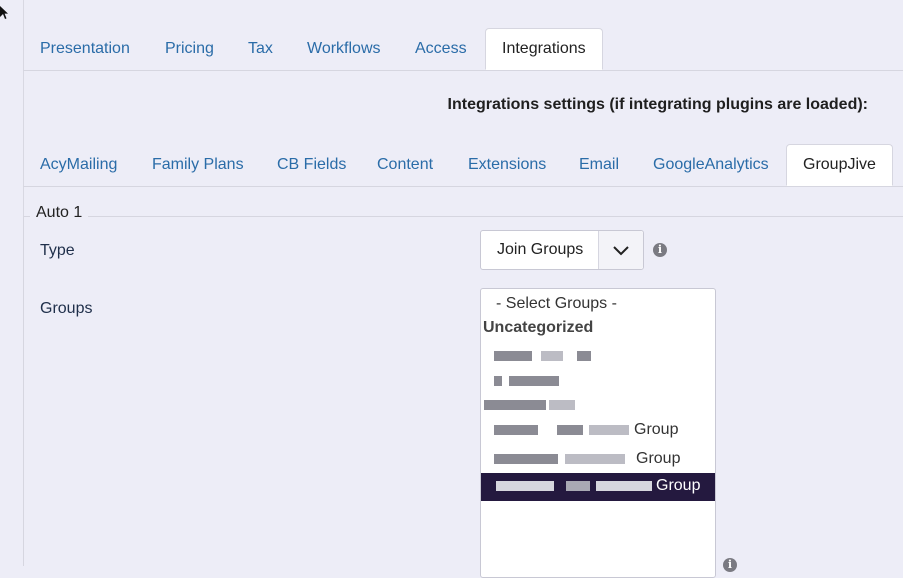  Describe the element at coordinates (463, 216) in the screenshot. I see `fieldset-border` at that location.